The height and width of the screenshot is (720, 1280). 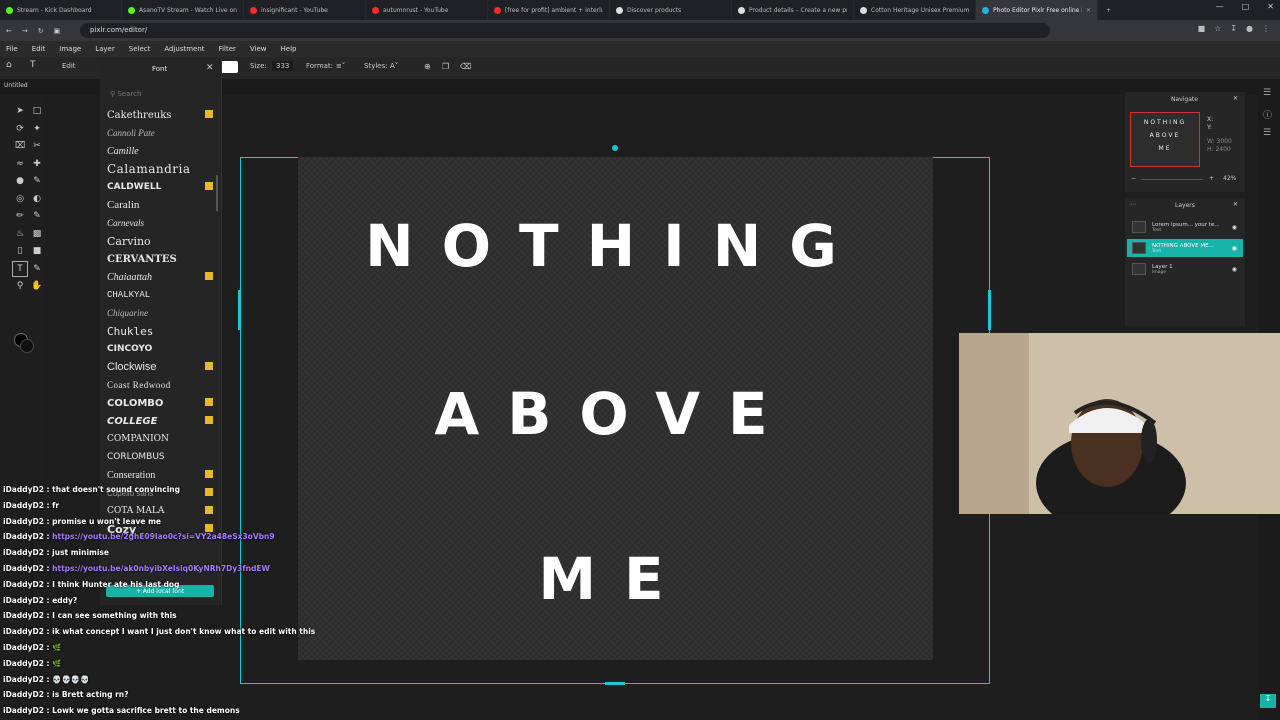 What do you see at coordinates (258, 49) in the screenshot?
I see `menu-item-view: View` at bounding box center [258, 49].